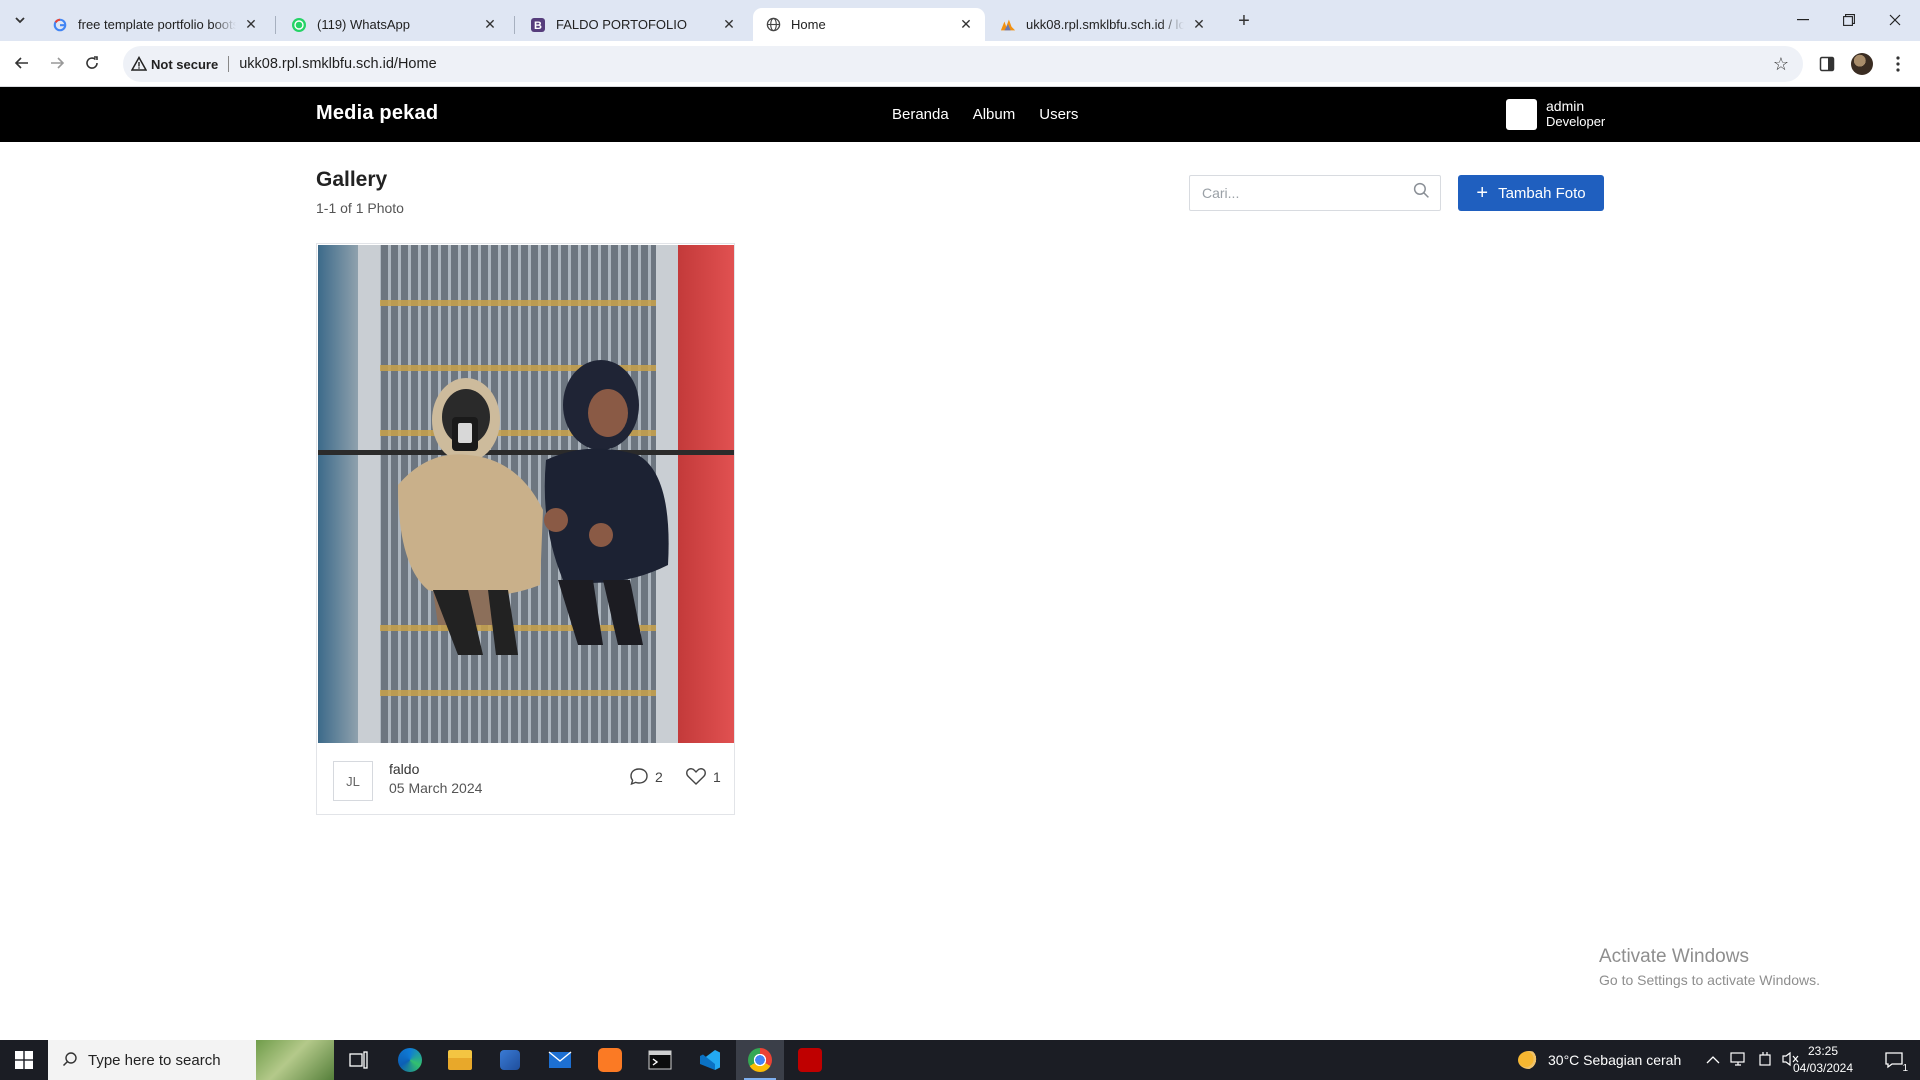  I want to click on security-indicator: Not secure, so click(174, 64).